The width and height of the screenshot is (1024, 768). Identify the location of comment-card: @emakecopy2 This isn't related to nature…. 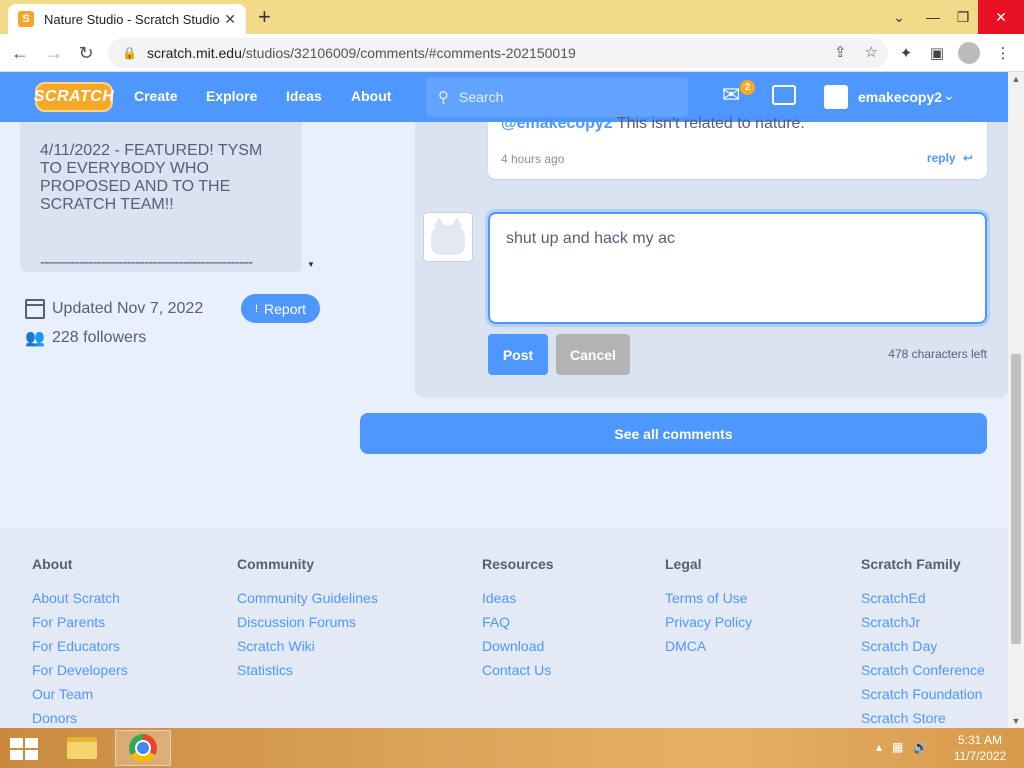
(737, 147).